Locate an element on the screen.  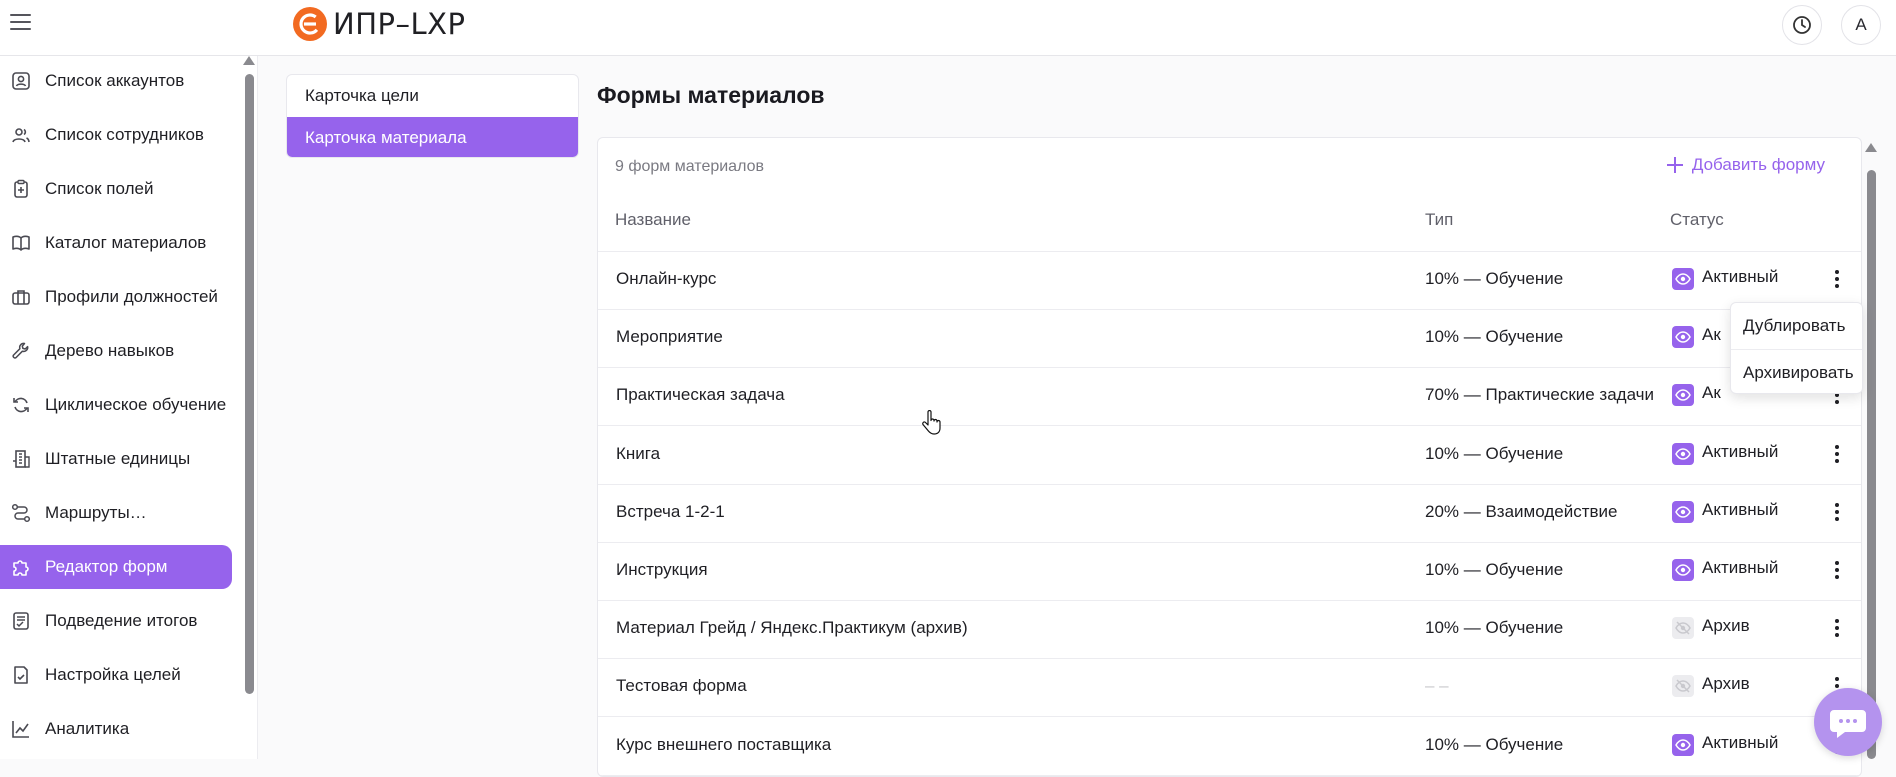
chat-button is located at coordinates (1848, 722).